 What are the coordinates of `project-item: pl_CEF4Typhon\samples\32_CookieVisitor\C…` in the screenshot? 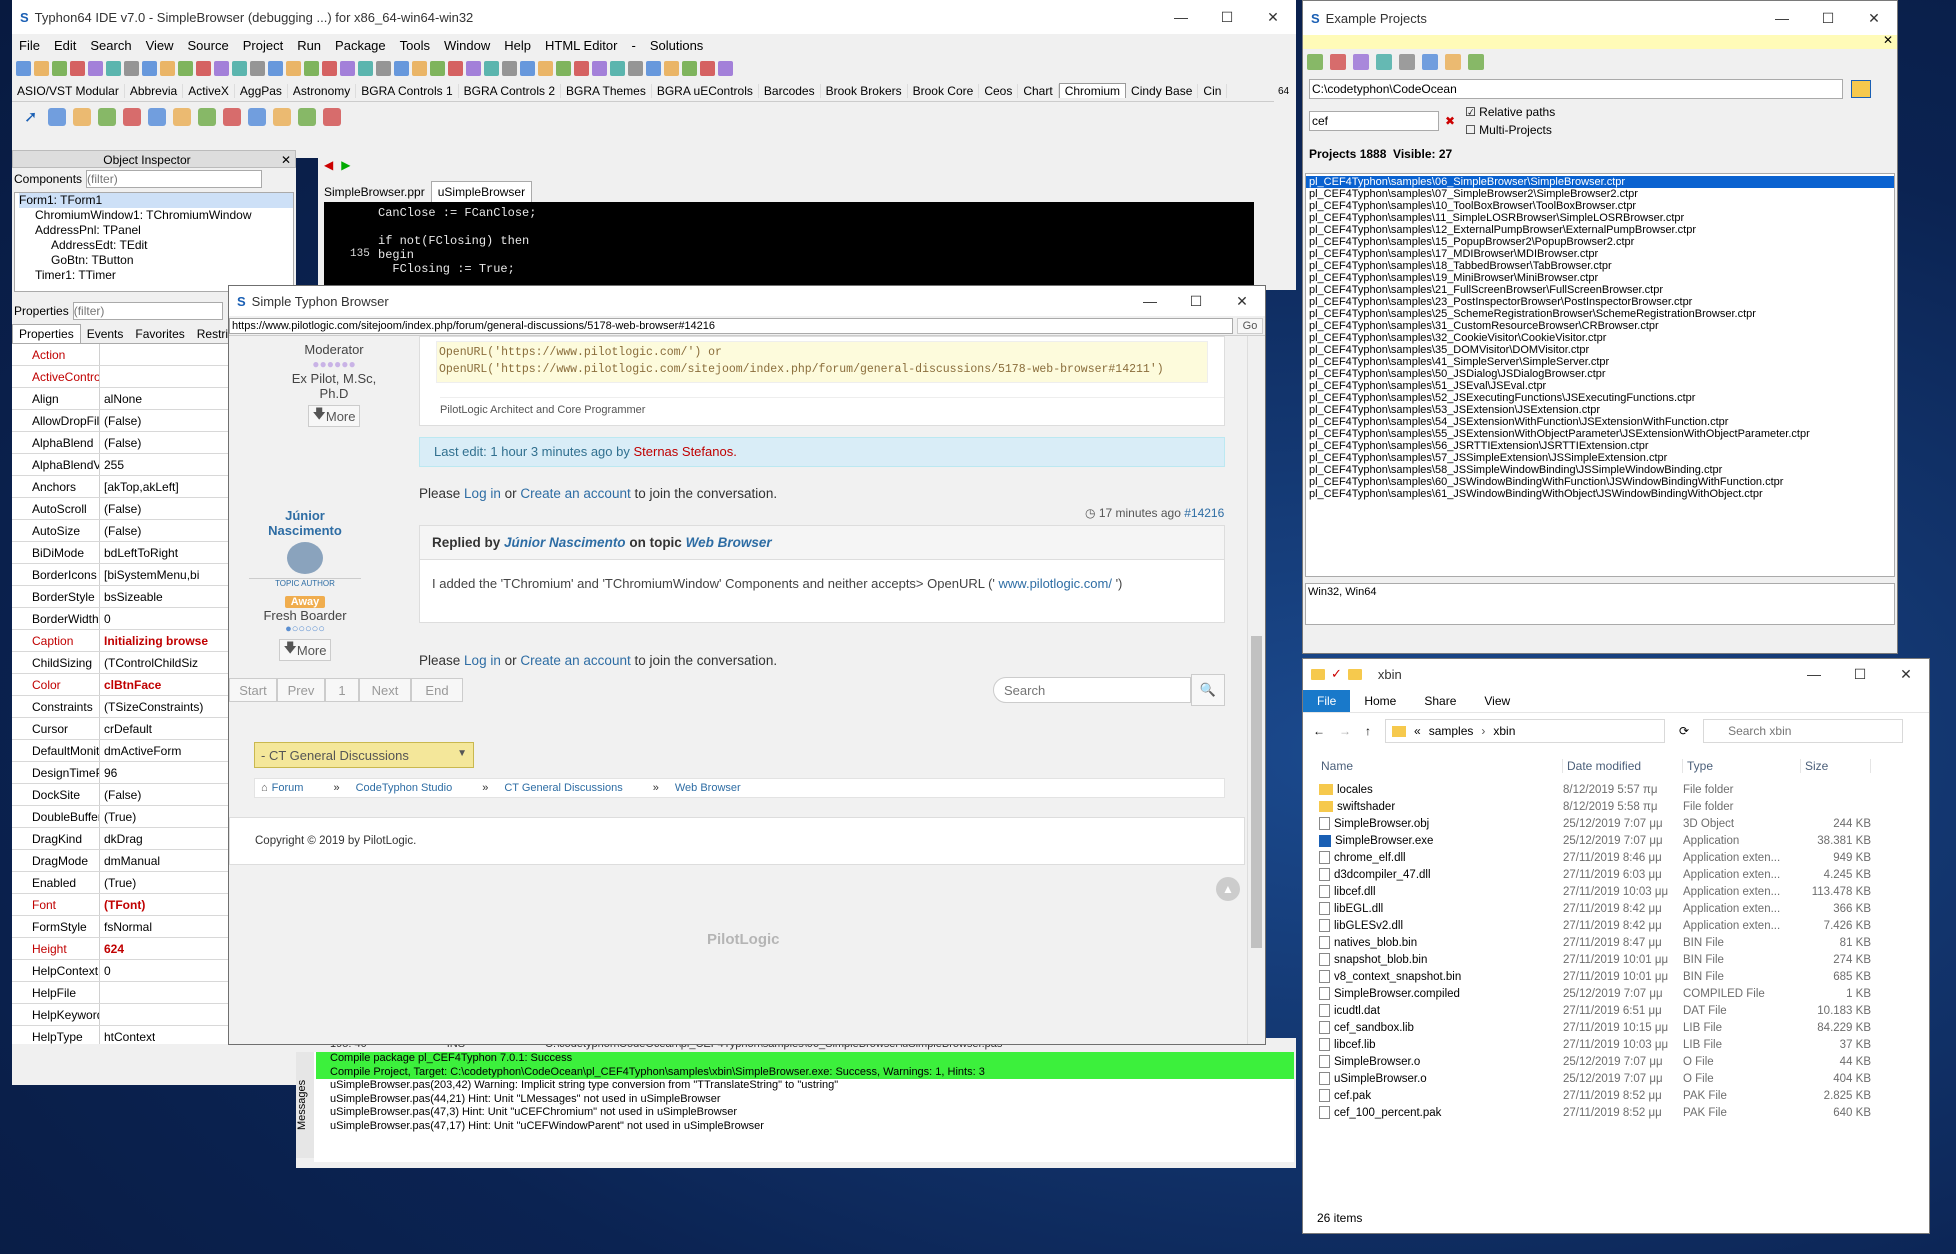 It's located at (1600, 338).